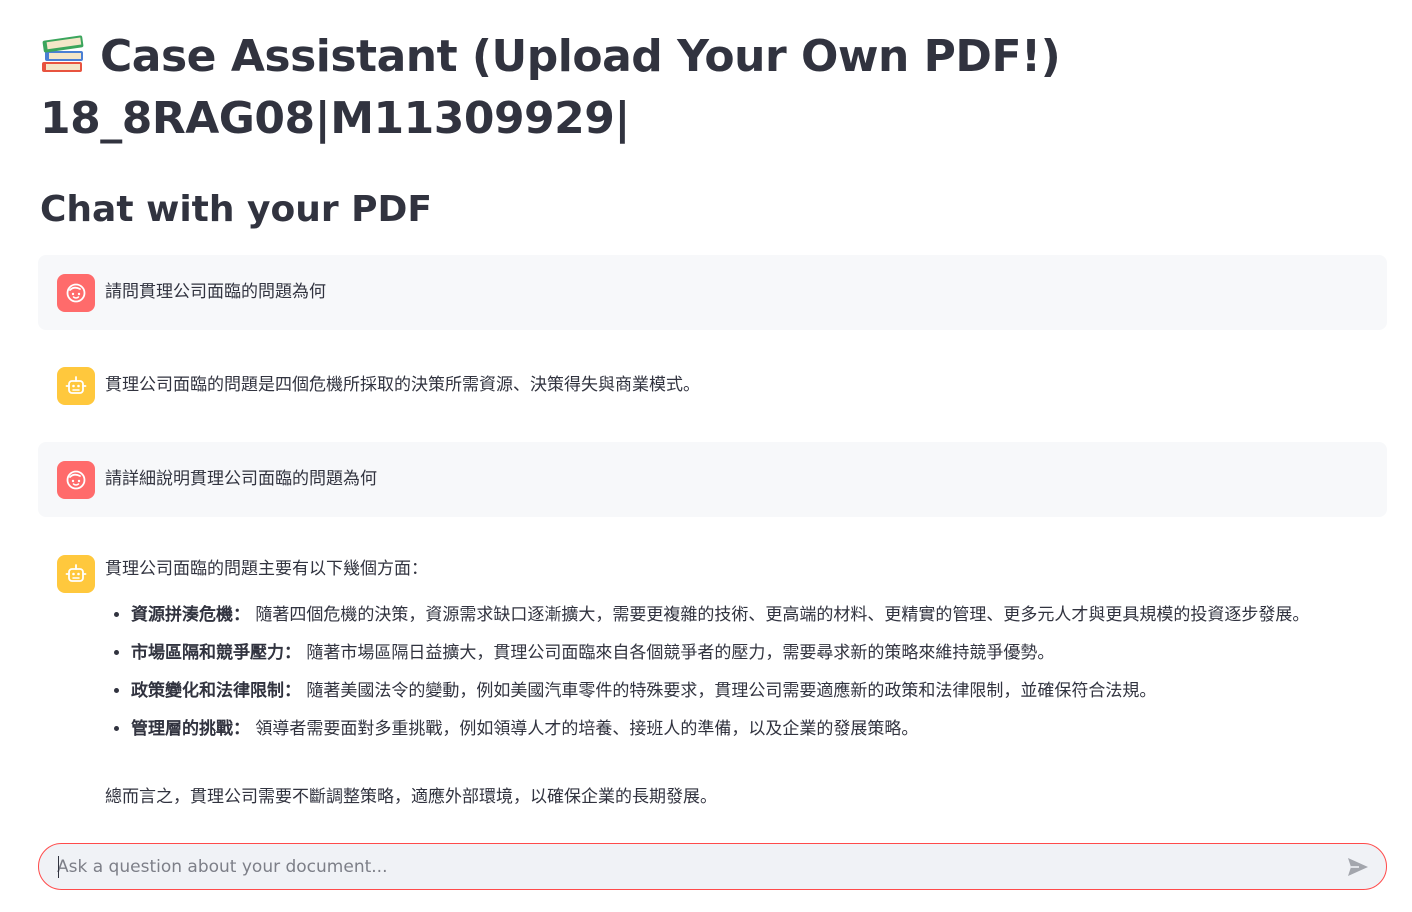 This screenshot has width=1412, height=912. What do you see at coordinates (411, 797) in the screenshot?
I see `chat-message-summary: 總而言之，貫理公司需要不斷調整策略，適應外部環境，以確保企業的長期發展。` at bounding box center [411, 797].